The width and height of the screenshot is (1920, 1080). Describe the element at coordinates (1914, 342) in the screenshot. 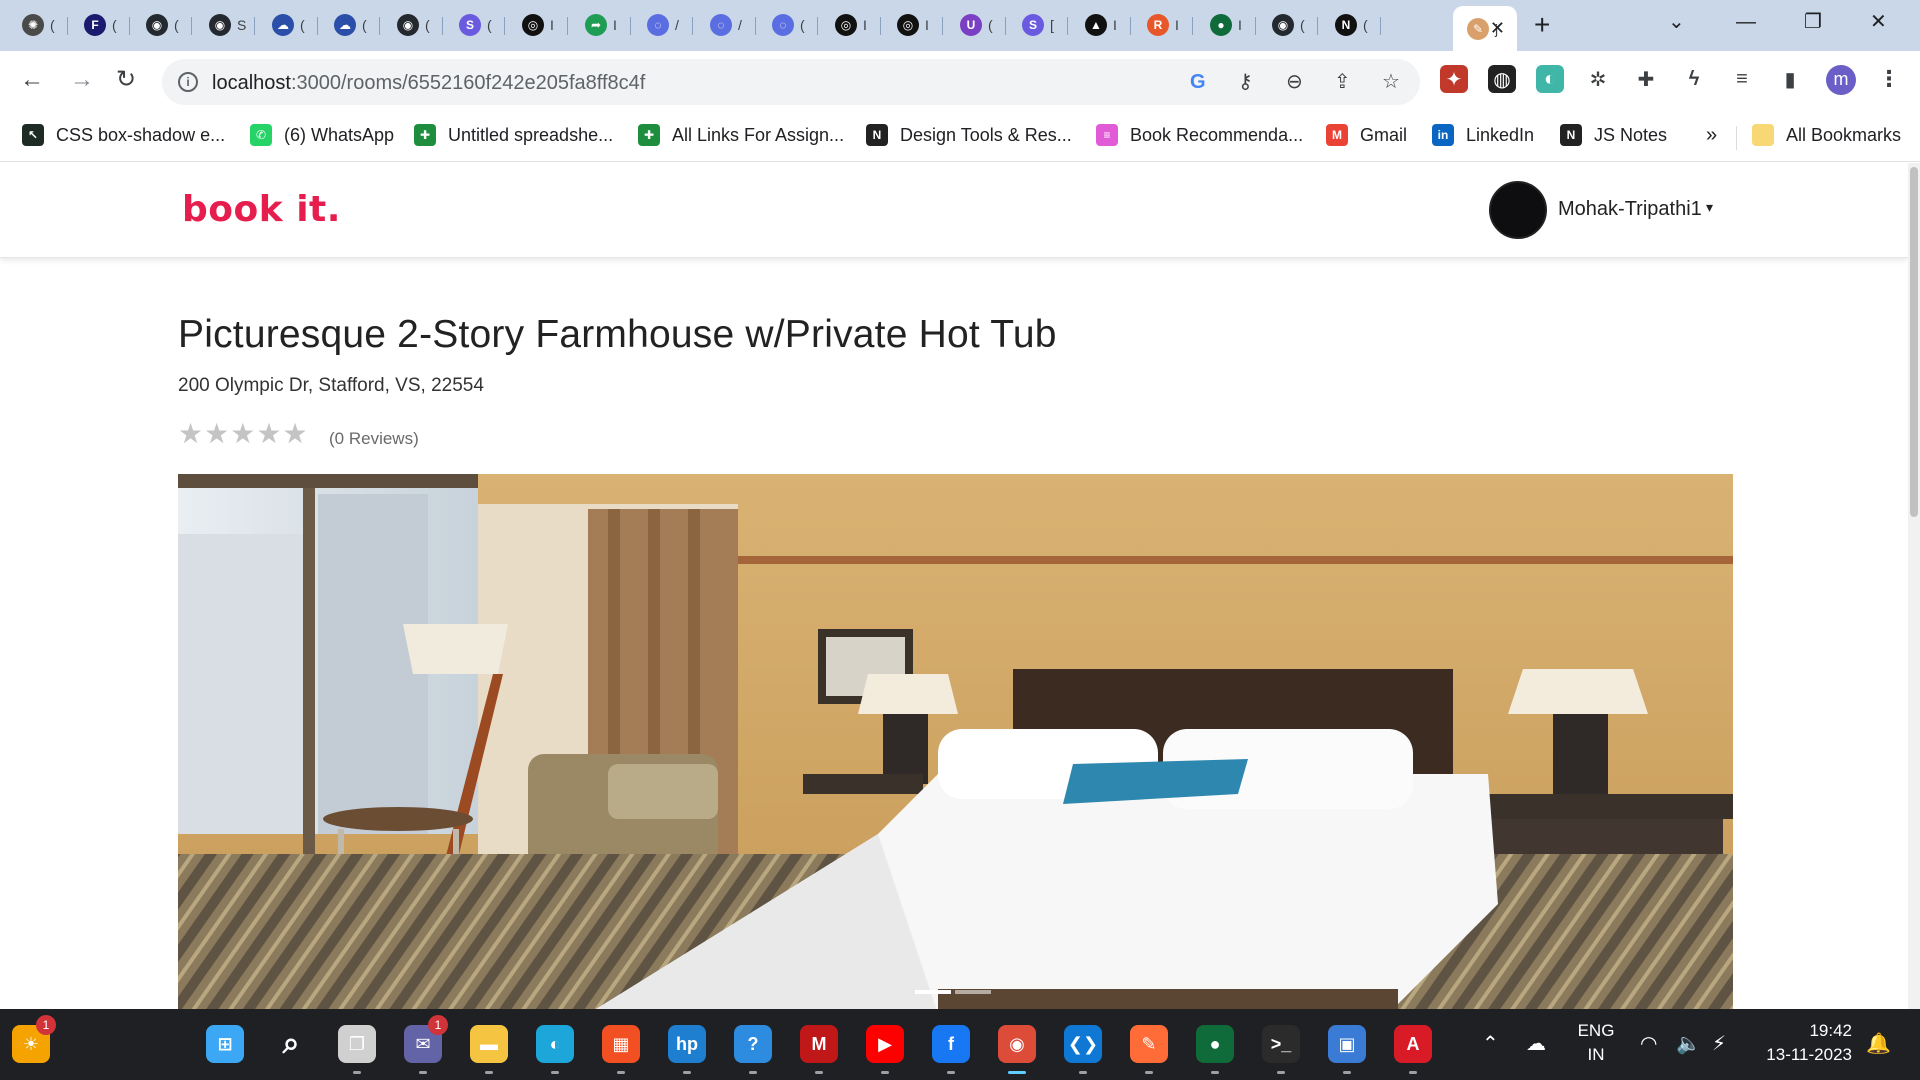

I see `page-scrollbar-thumb` at that location.